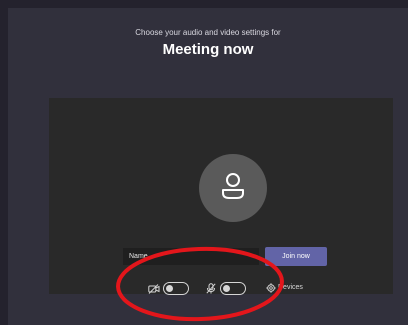  I want to click on camera-toggle-knob, so click(169, 288).